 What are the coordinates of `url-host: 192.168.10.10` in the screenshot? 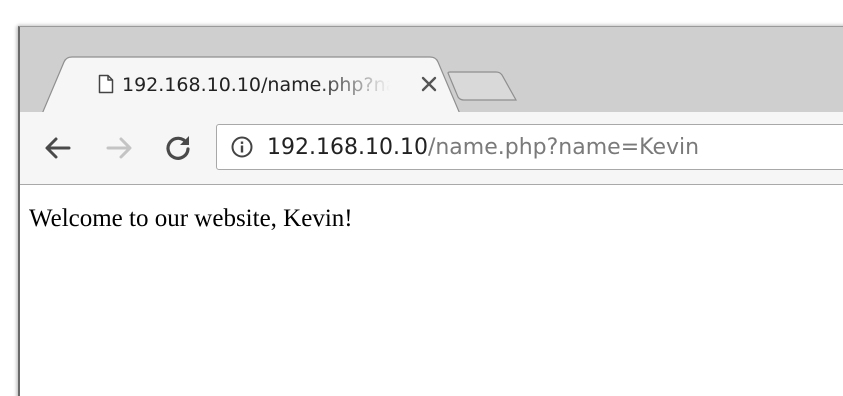 It's located at (347, 147).